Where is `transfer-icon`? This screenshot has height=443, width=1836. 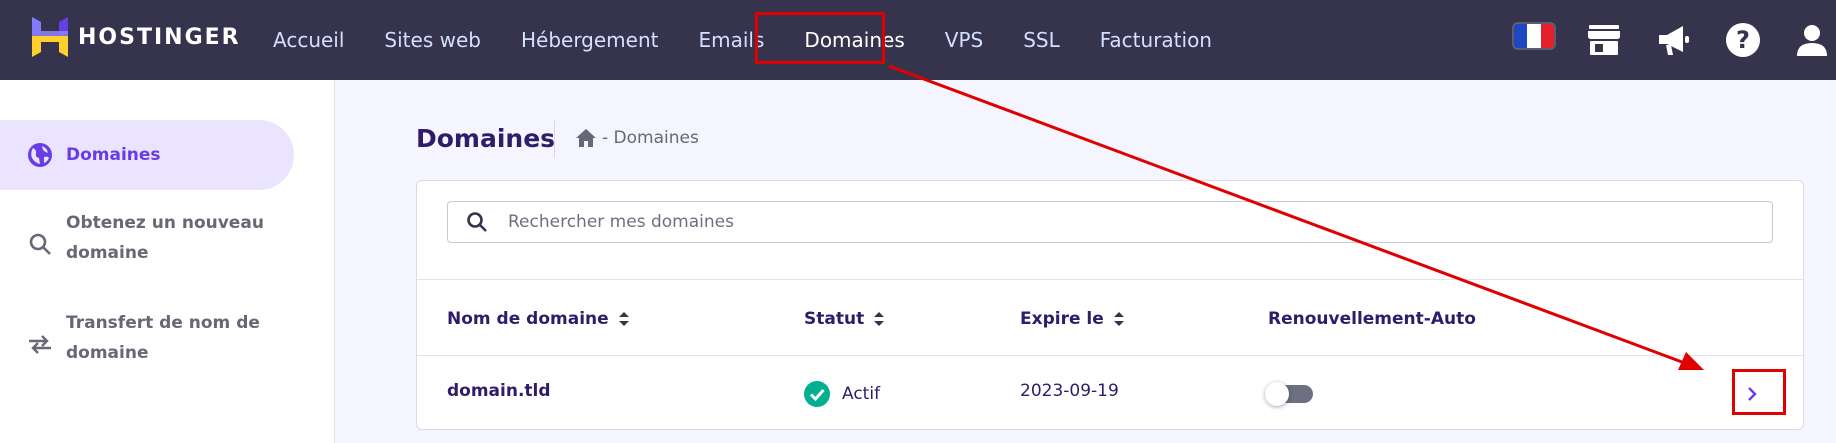
transfer-icon is located at coordinates (40, 344).